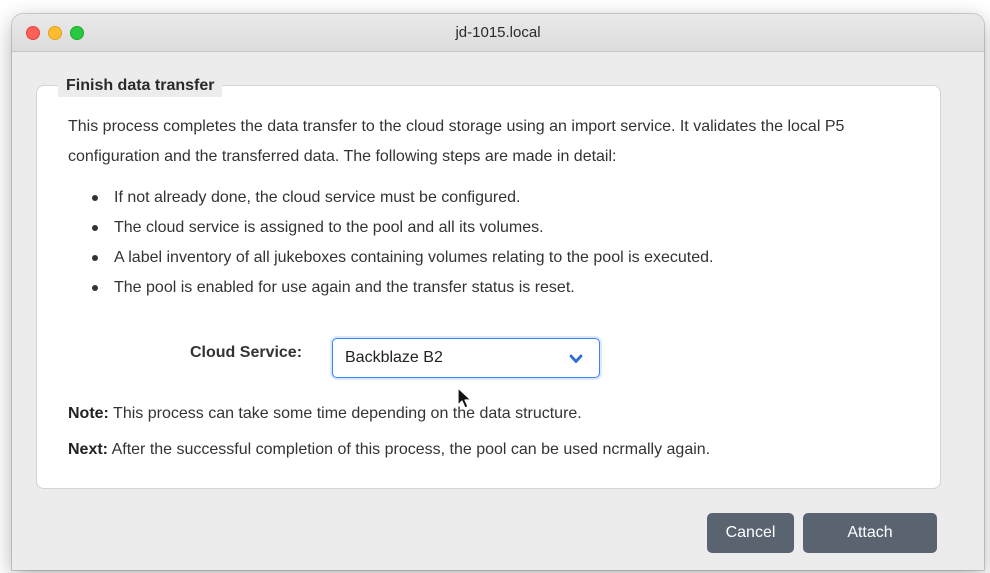 The width and height of the screenshot is (990, 573). Describe the element at coordinates (394, 357) in the screenshot. I see `cloud-service-value: Backblaze B2` at that location.